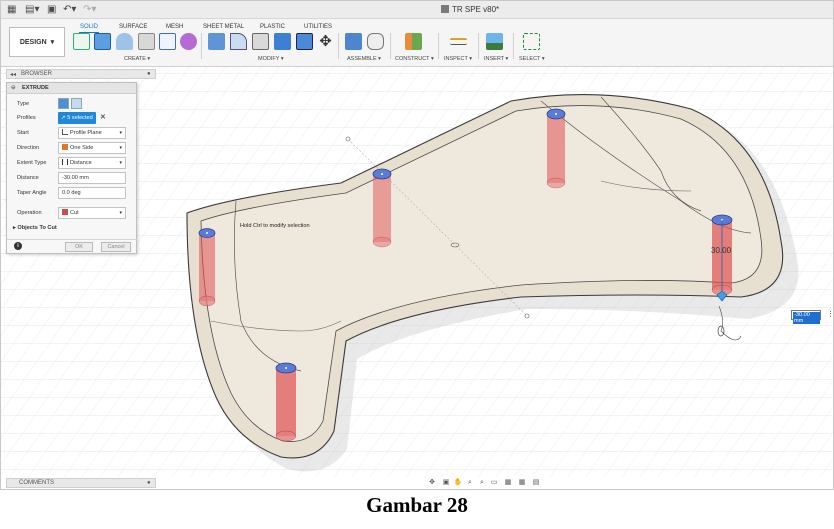 This screenshot has height=529, width=834. What do you see at coordinates (508, 482) in the screenshot?
I see `grid-settings-icon: ▦` at bounding box center [508, 482].